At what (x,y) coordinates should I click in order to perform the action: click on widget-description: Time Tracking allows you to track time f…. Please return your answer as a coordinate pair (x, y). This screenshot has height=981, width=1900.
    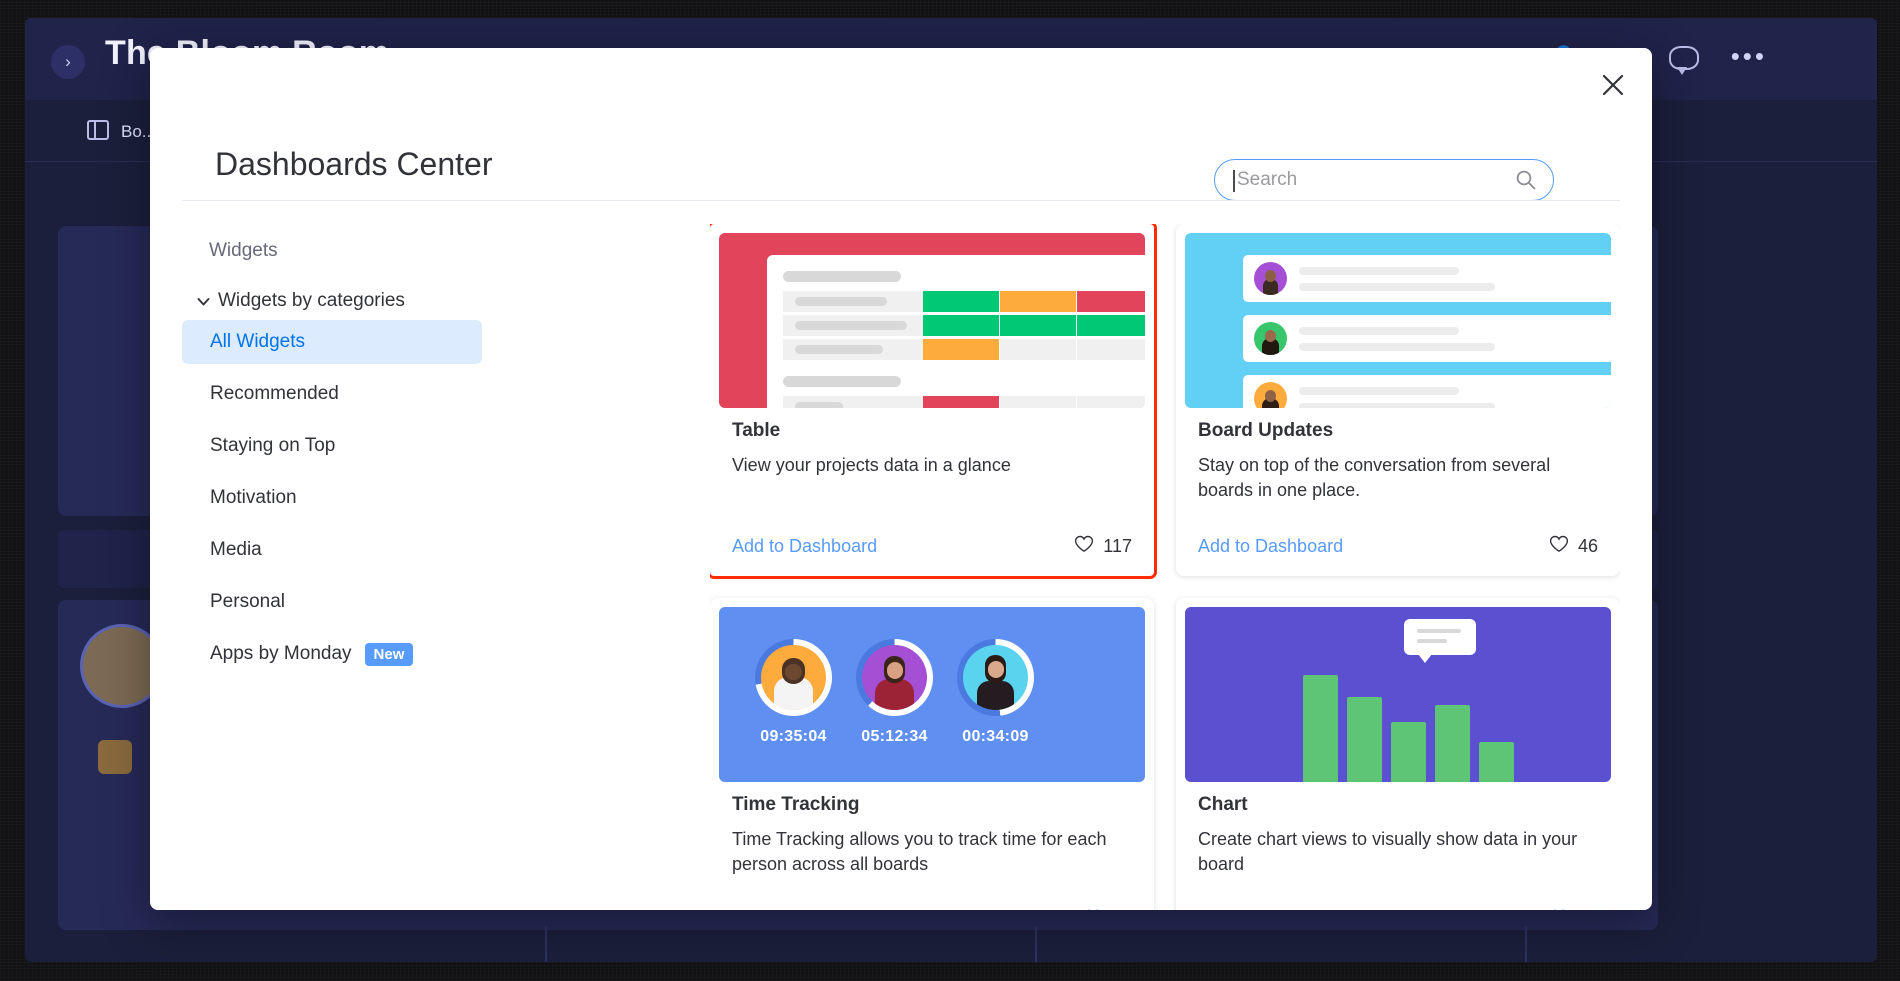
    Looking at the image, I should click on (919, 851).